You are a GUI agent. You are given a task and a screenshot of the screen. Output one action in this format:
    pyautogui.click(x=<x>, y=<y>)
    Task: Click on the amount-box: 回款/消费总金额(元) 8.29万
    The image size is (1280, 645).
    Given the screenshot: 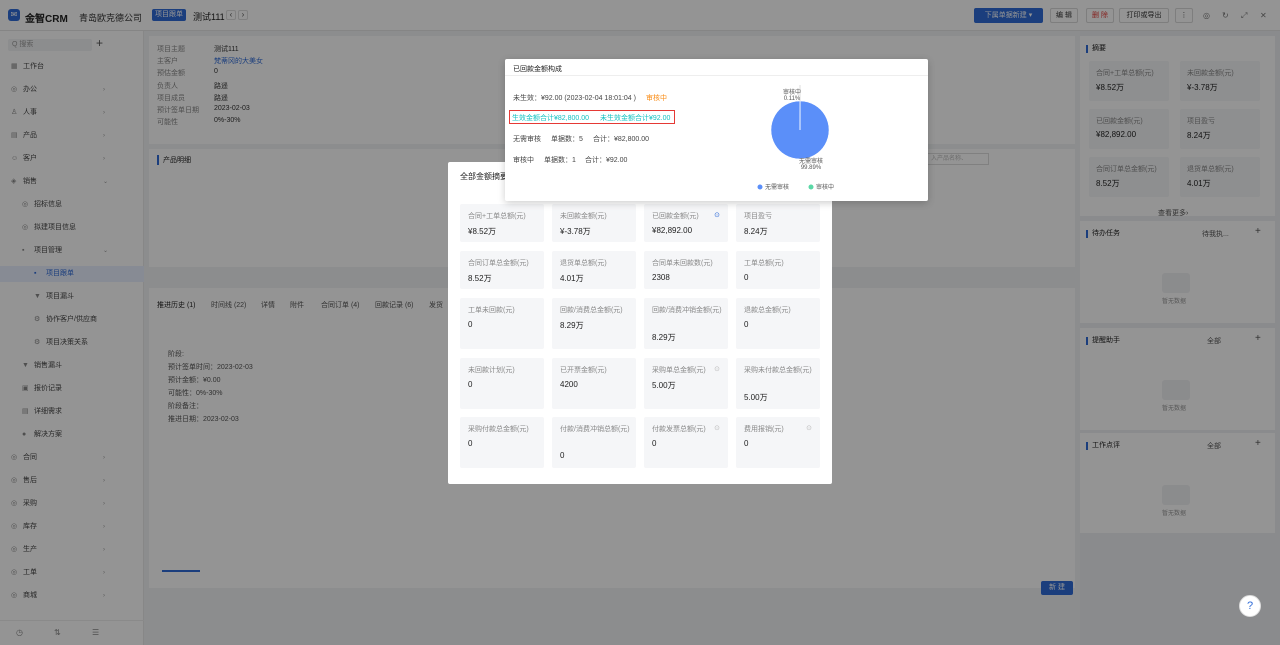 What is the action you would take?
    pyautogui.click(x=594, y=323)
    